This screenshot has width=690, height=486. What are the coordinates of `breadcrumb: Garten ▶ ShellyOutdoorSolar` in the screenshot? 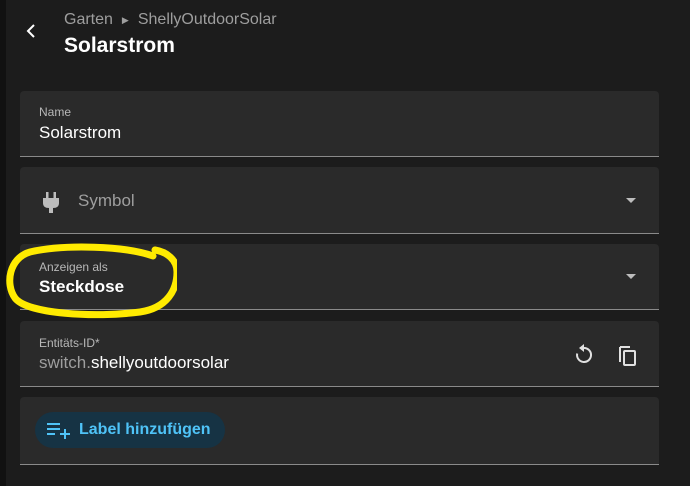 It's located at (170, 20).